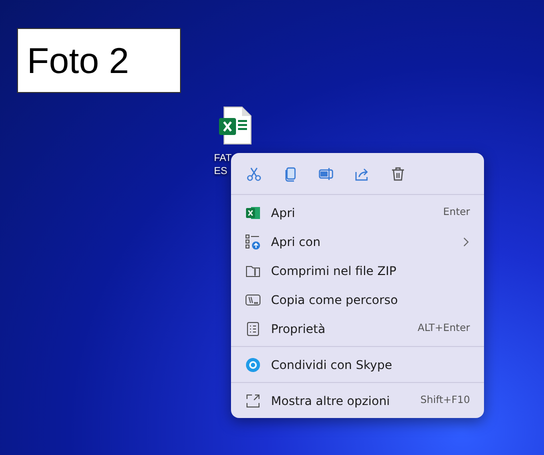 This screenshot has height=455, width=544. I want to click on properties-icon, so click(253, 328).